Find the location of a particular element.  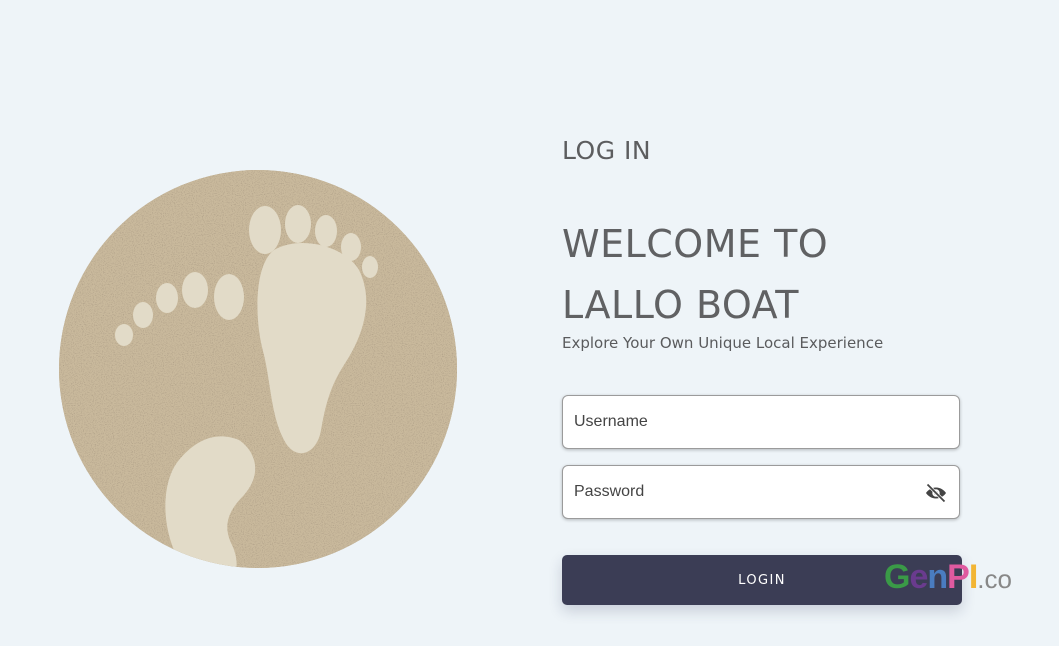

welcome-line-2: LALLO BOAT is located at coordinates (680, 305).